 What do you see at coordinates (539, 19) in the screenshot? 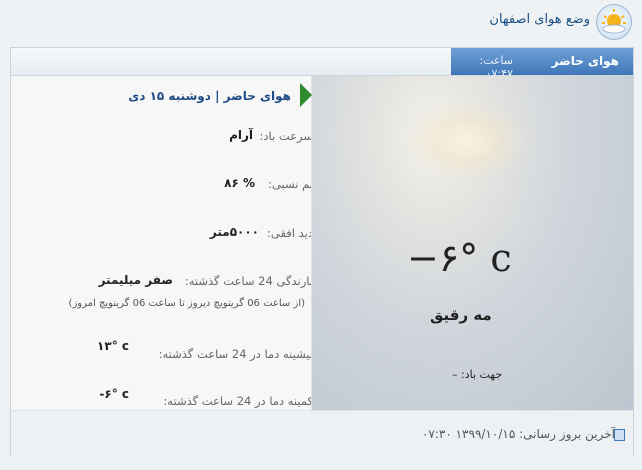
I see `site-title: وضع هوای اصفهان` at bounding box center [539, 19].